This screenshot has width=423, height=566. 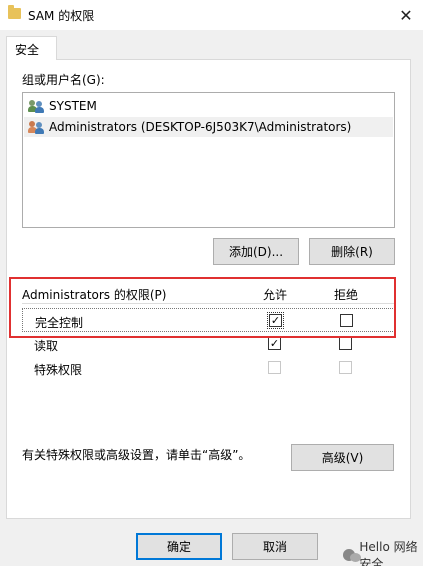 I want to click on ok-button: 确定, so click(x=179, y=546).